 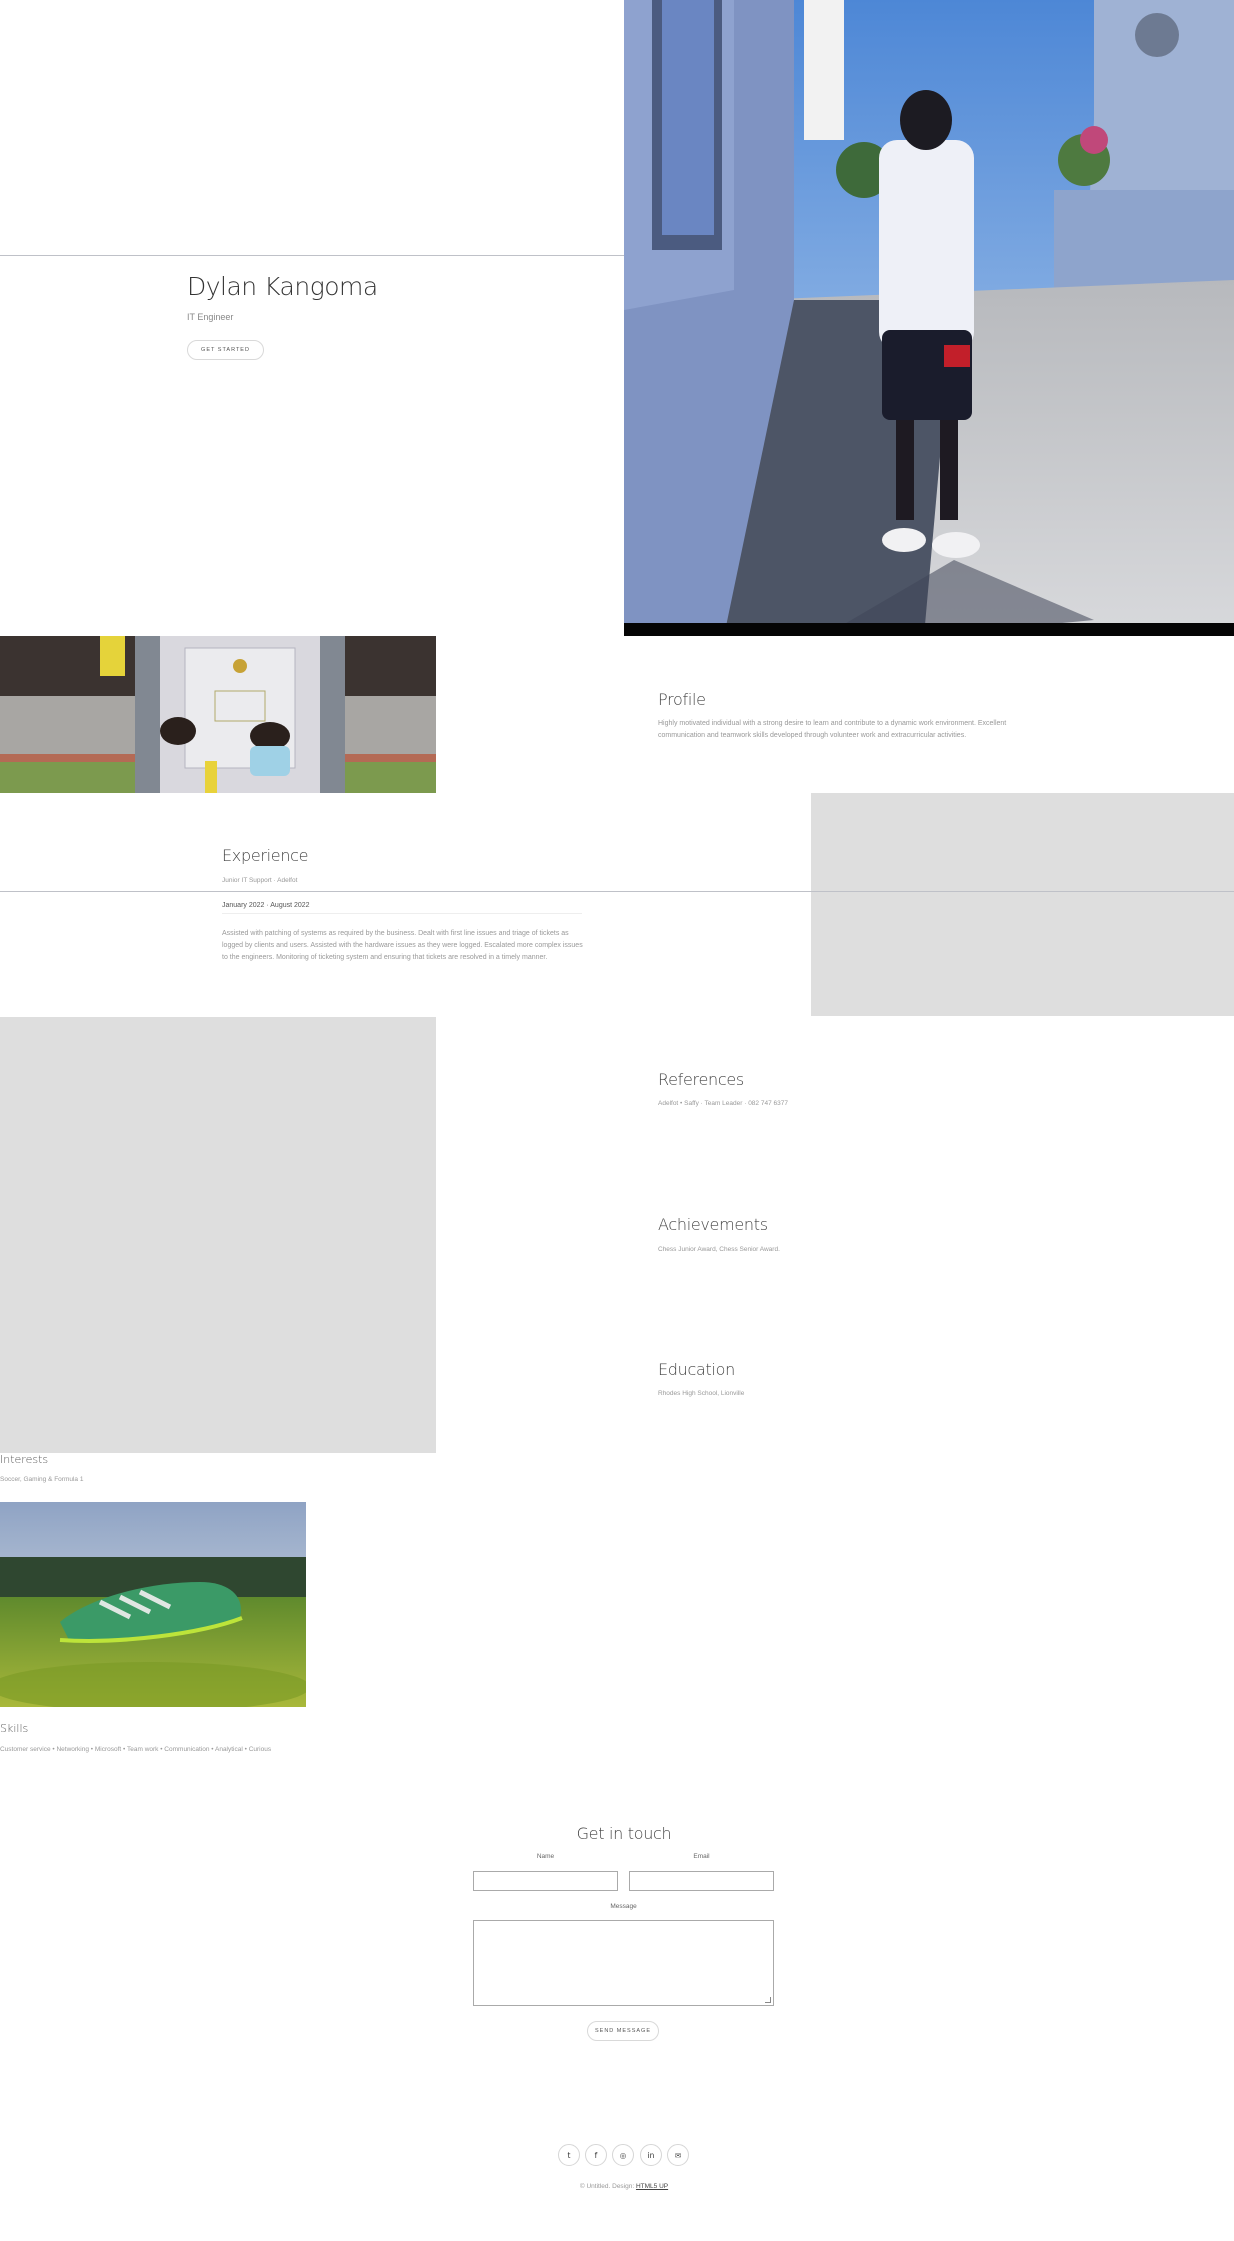 What do you see at coordinates (218, 1235) in the screenshot?
I see `references-image-placeholder` at bounding box center [218, 1235].